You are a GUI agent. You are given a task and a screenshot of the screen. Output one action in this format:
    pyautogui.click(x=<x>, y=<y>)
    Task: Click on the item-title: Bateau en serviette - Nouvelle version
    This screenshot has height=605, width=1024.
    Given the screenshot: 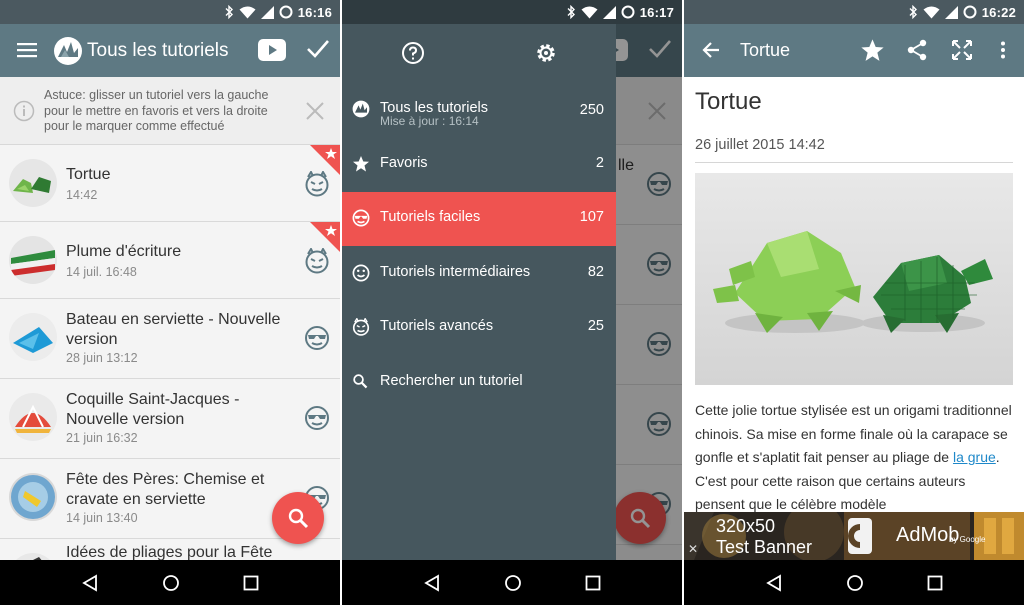 What is the action you would take?
    pyautogui.click(x=173, y=329)
    